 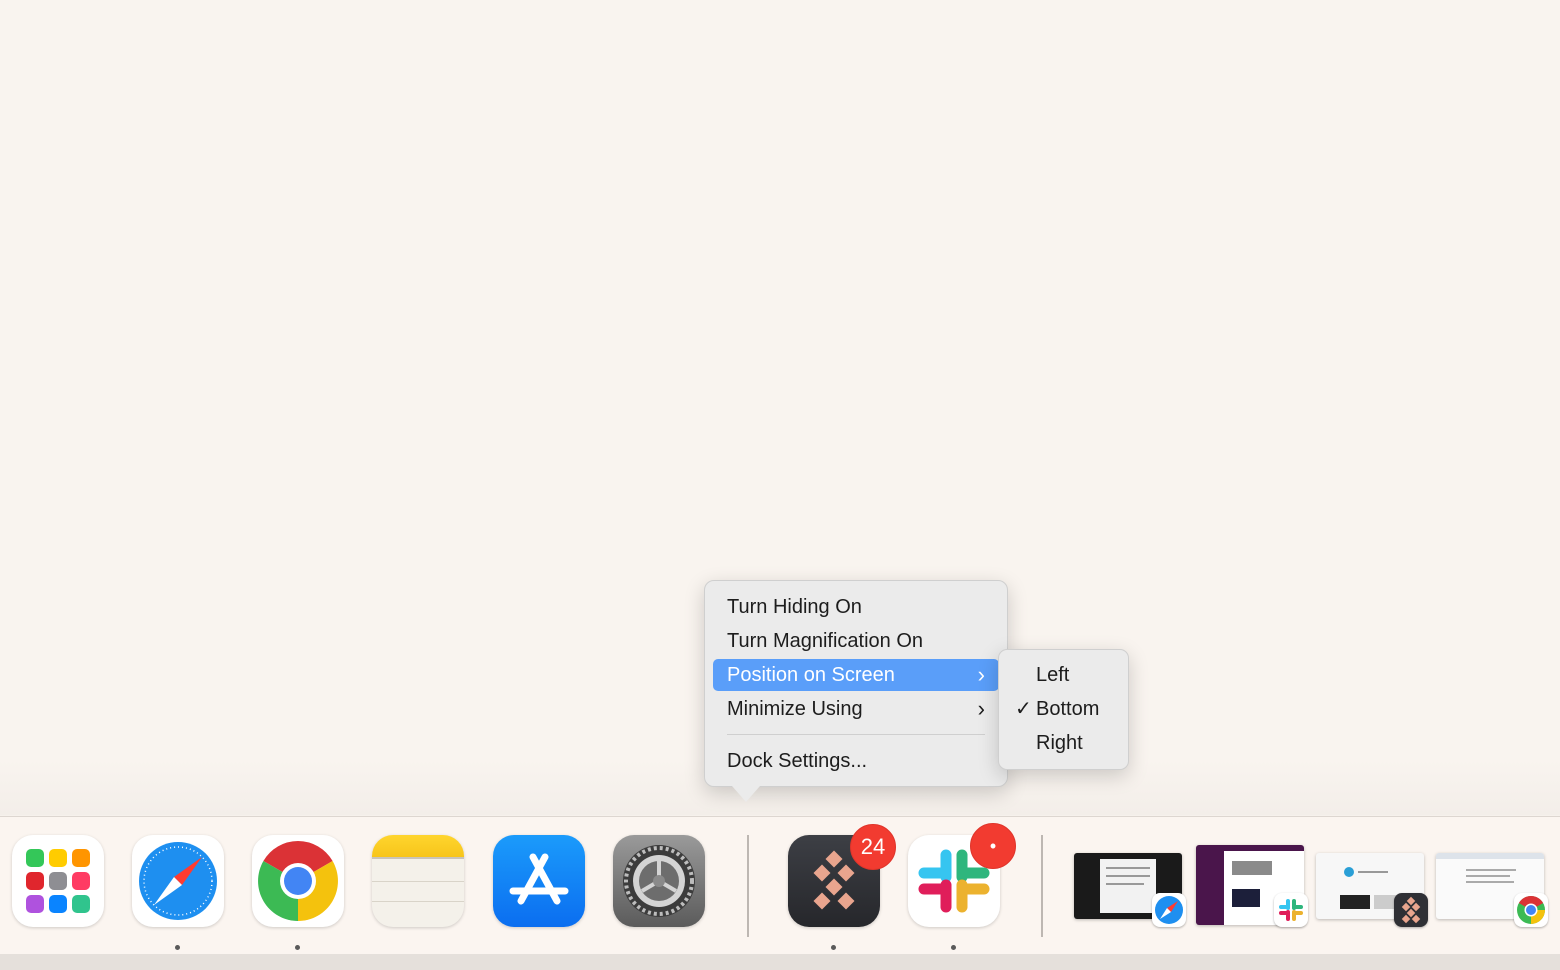 I want to click on safari-running-indicator, so click(x=177, y=947).